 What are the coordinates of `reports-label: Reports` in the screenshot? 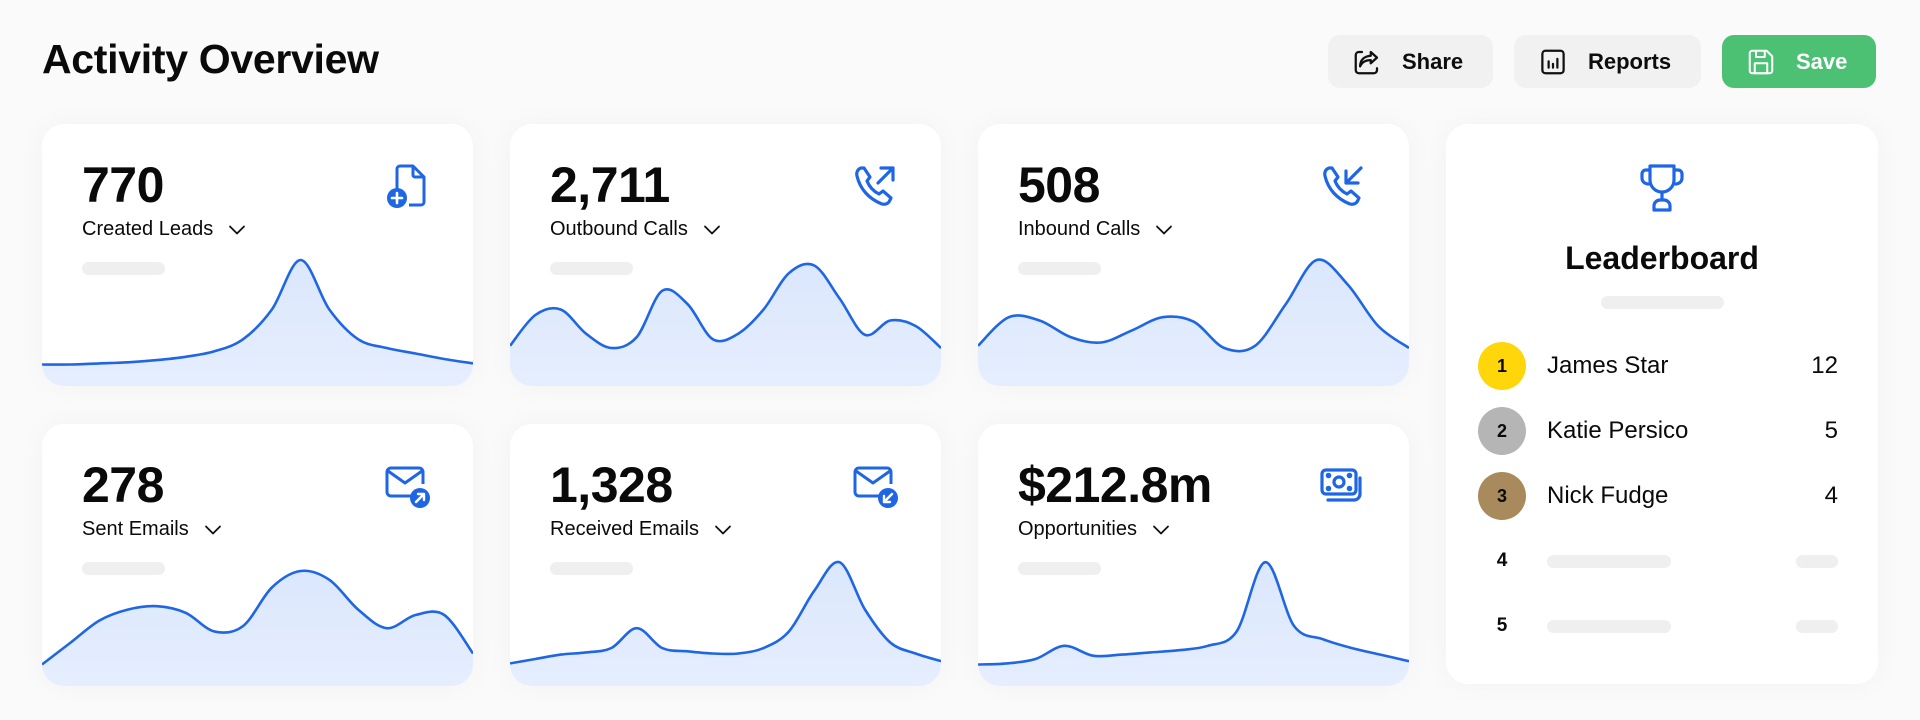 It's located at (1630, 61).